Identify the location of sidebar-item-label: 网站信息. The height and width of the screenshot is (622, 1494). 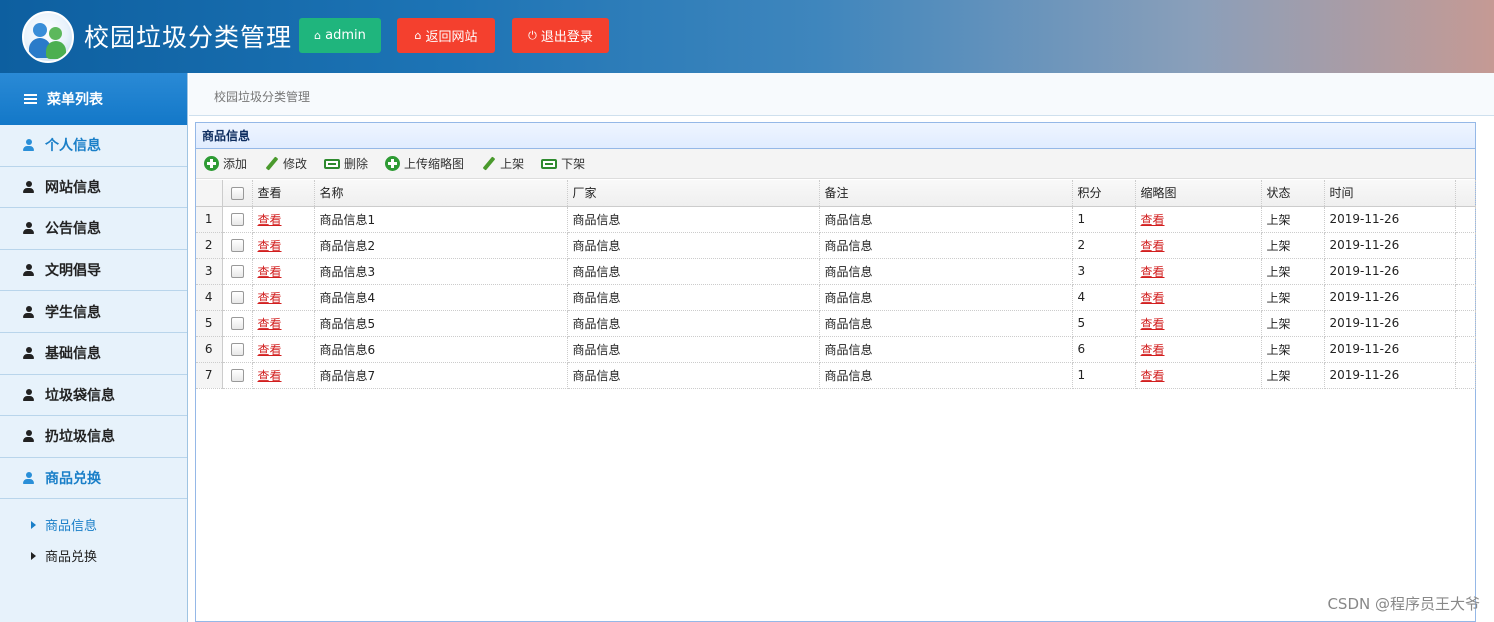
(73, 187).